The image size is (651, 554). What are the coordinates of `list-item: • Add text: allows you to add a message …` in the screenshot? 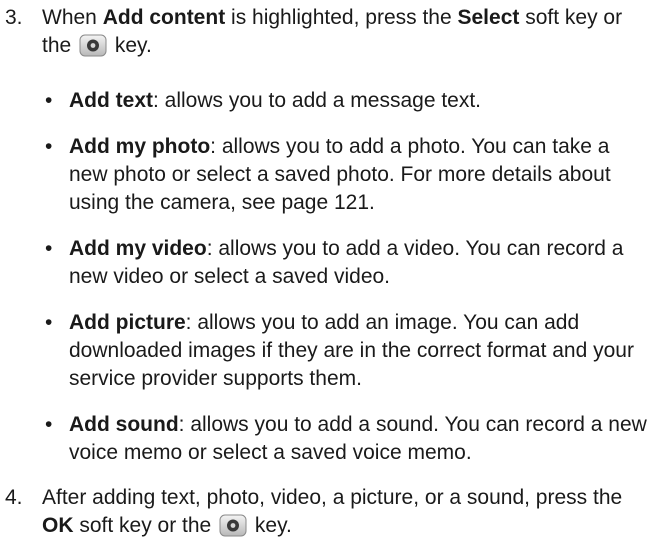 It's located at (344, 101).